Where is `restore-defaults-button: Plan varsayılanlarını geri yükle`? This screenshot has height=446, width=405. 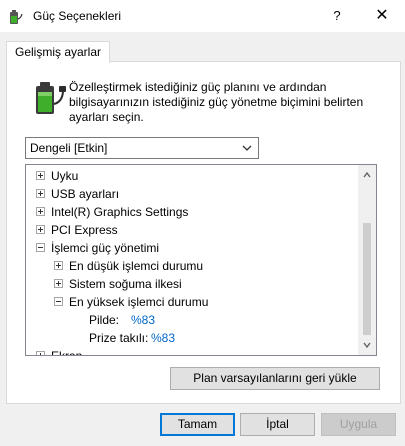 restore-defaults-button: Plan varsayılanlarını geri yükle is located at coordinates (275, 378).